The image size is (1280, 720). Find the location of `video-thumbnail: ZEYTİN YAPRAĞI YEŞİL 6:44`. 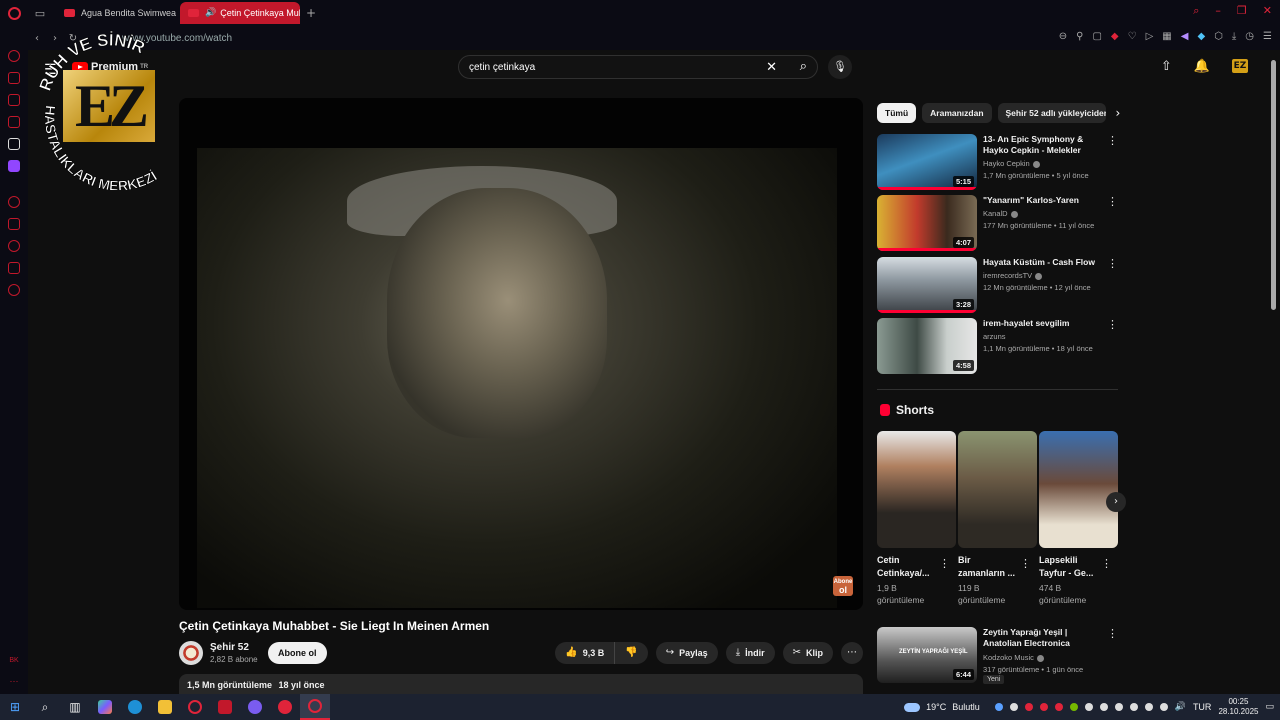

video-thumbnail: ZEYTİN YAPRAĞI YEŞİL 6:44 is located at coordinates (927, 655).